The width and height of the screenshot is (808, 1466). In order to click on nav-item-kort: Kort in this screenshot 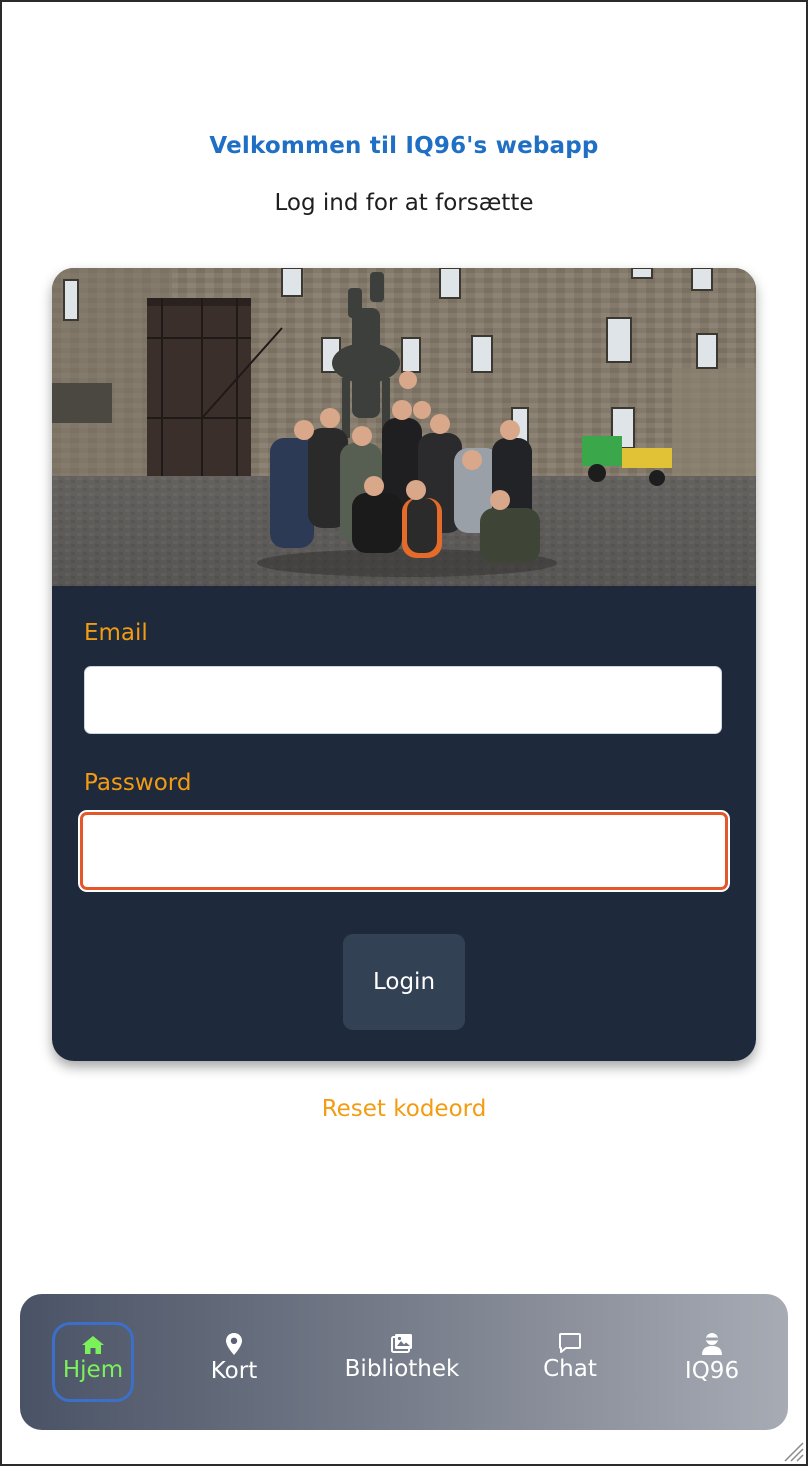, I will do `click(234, 1362)`.